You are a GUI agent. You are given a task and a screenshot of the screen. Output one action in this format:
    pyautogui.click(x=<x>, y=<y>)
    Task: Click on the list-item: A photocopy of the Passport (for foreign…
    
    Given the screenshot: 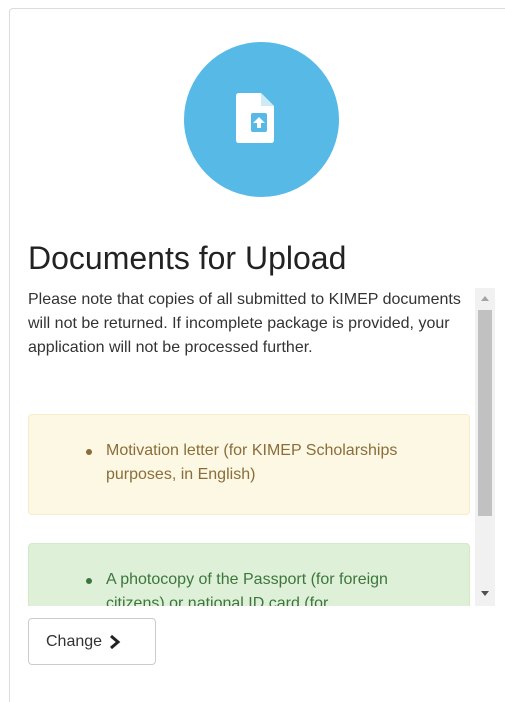 What is the action you would take?
    pyautogui.click(x=249, y=587)
    